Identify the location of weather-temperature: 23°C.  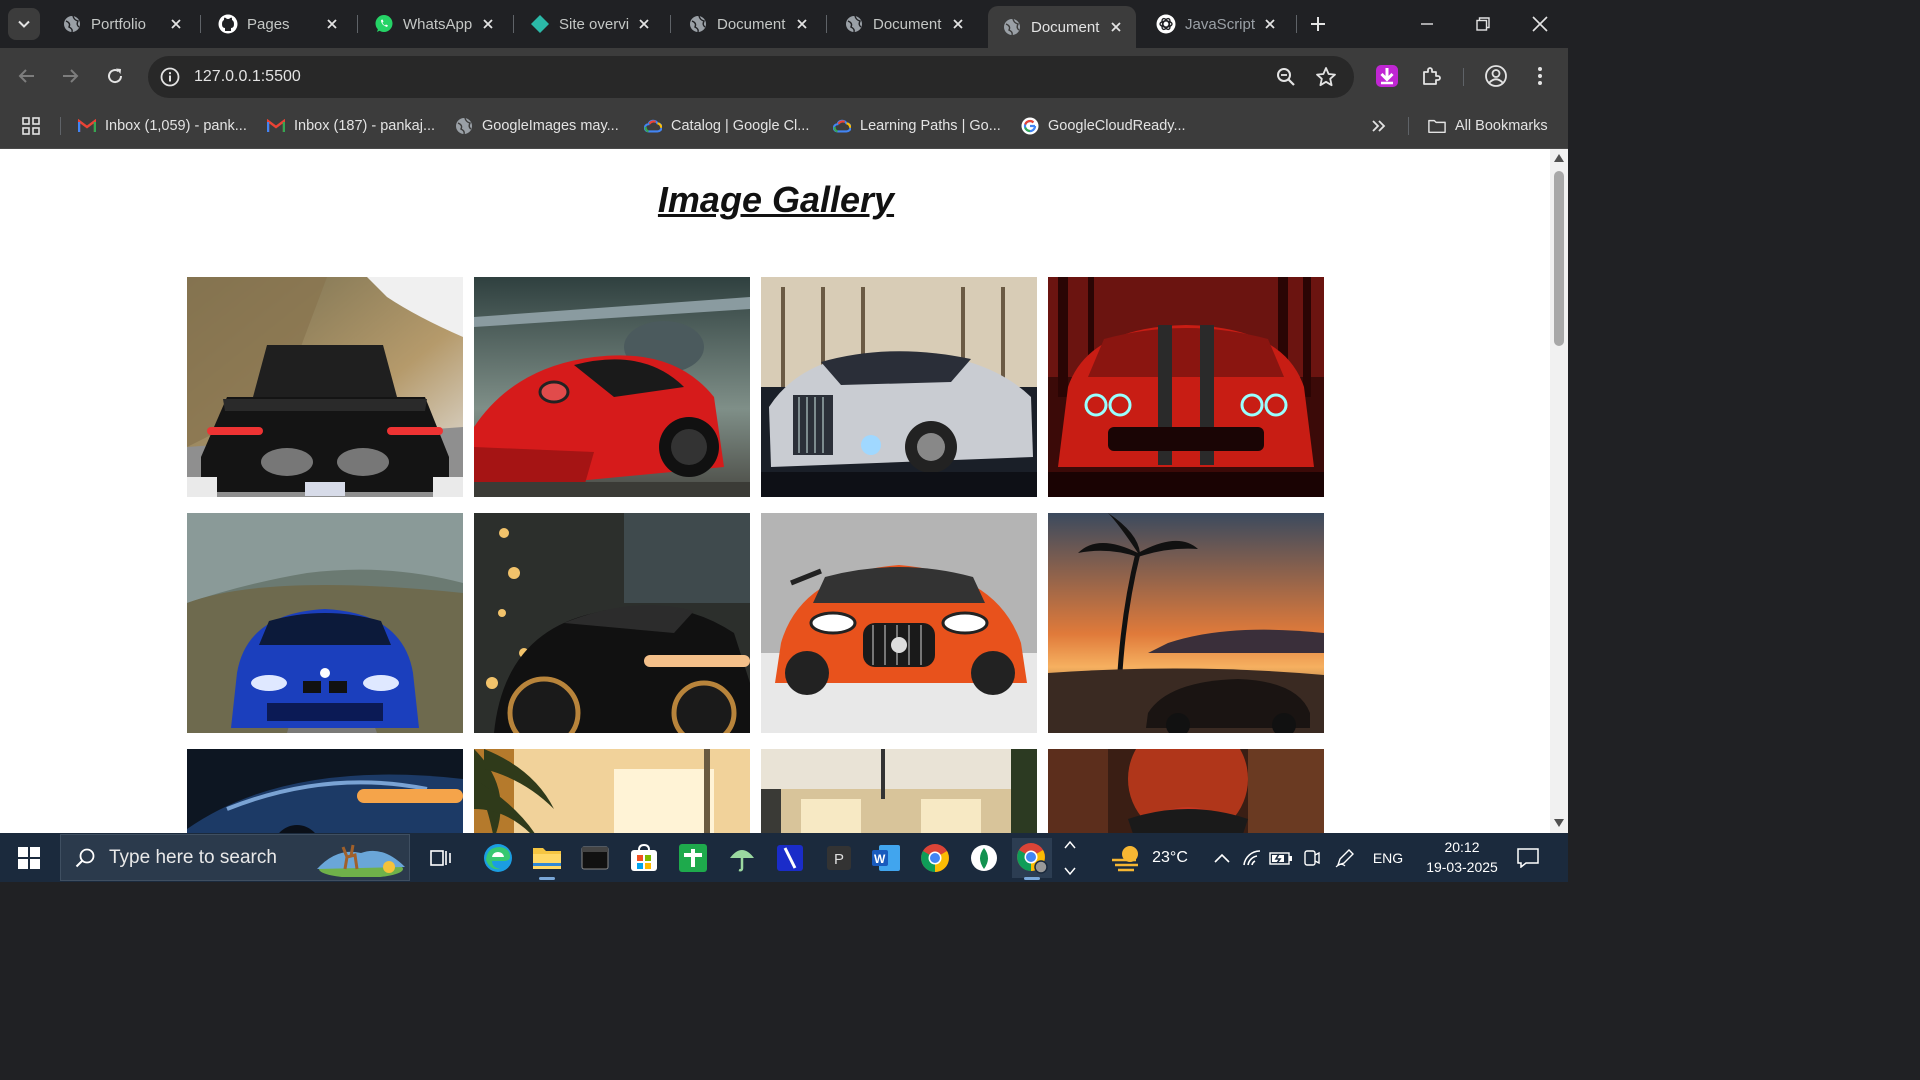
(1170, 857).